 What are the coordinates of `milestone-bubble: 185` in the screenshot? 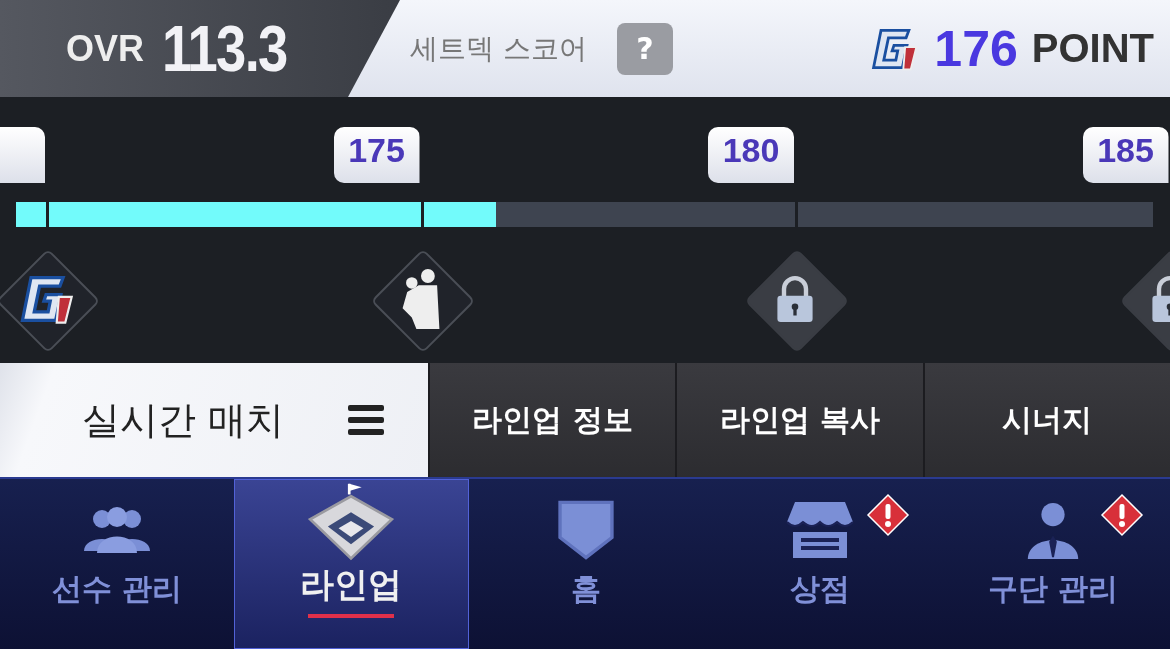 It's located at (1125, 155).